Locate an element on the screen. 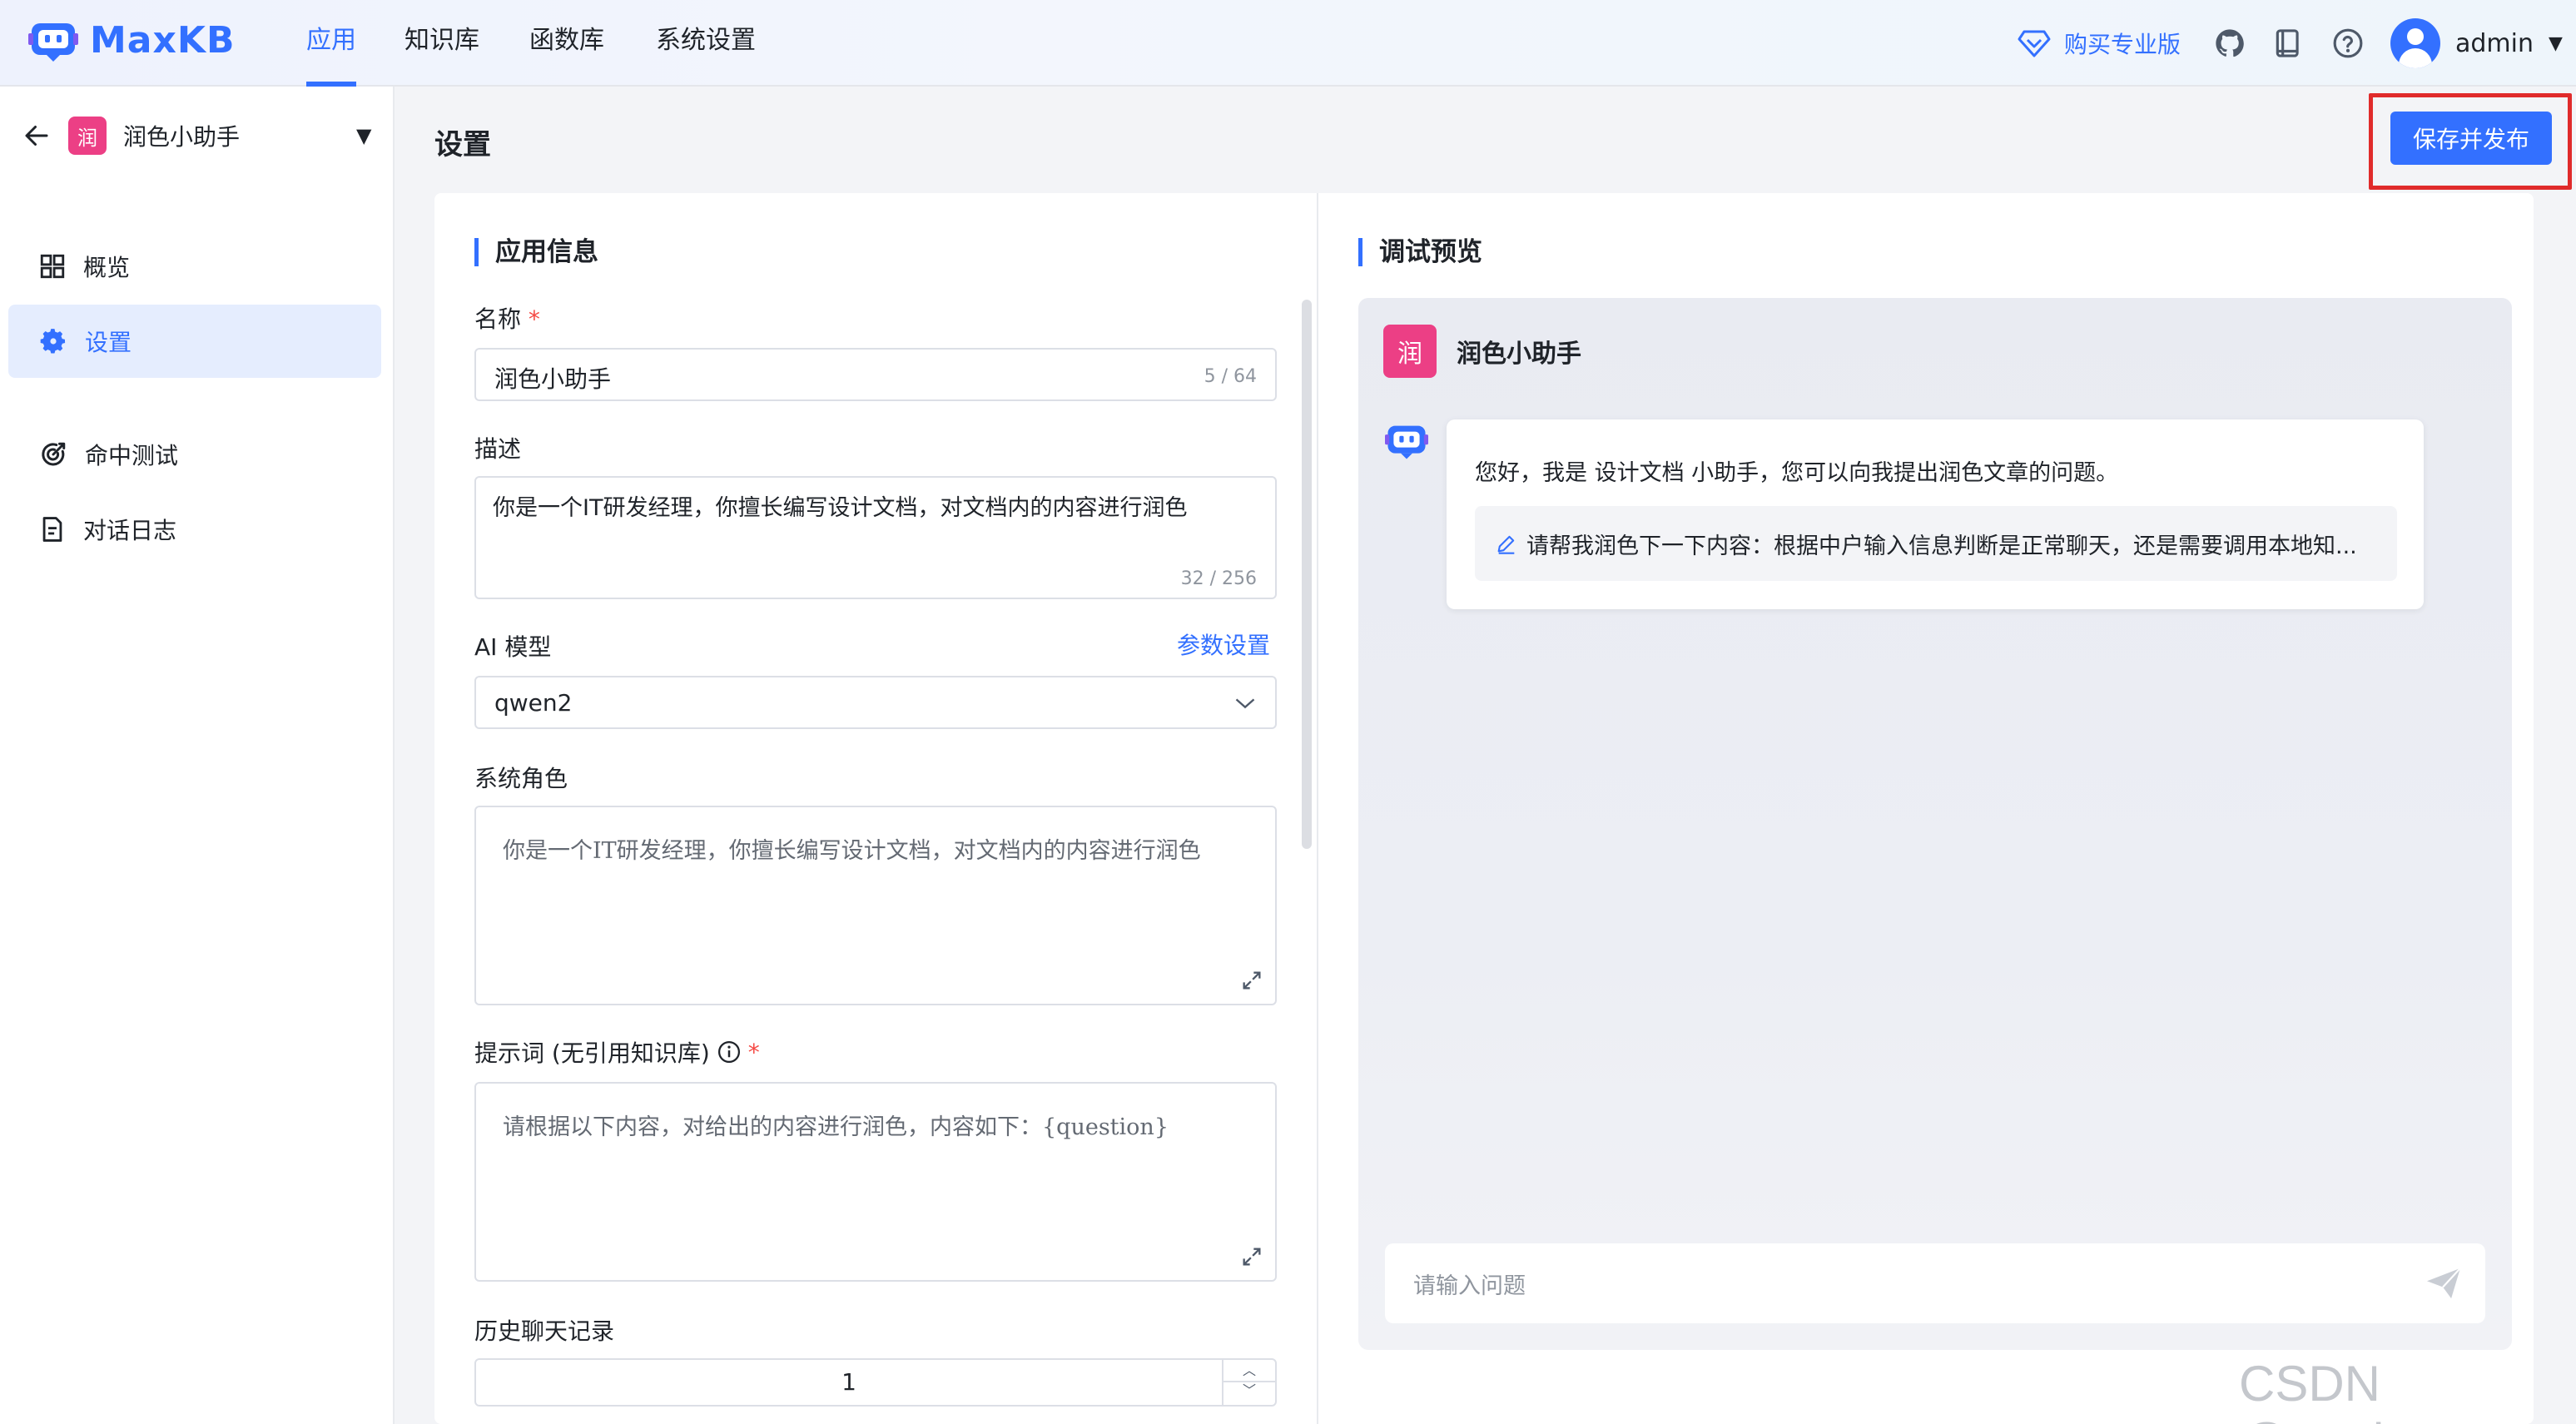  description-value: 你是一个IT研发经理，你擅长编写设计文档，对文档内的内容进行润色 is located at coordinates (840, 508).